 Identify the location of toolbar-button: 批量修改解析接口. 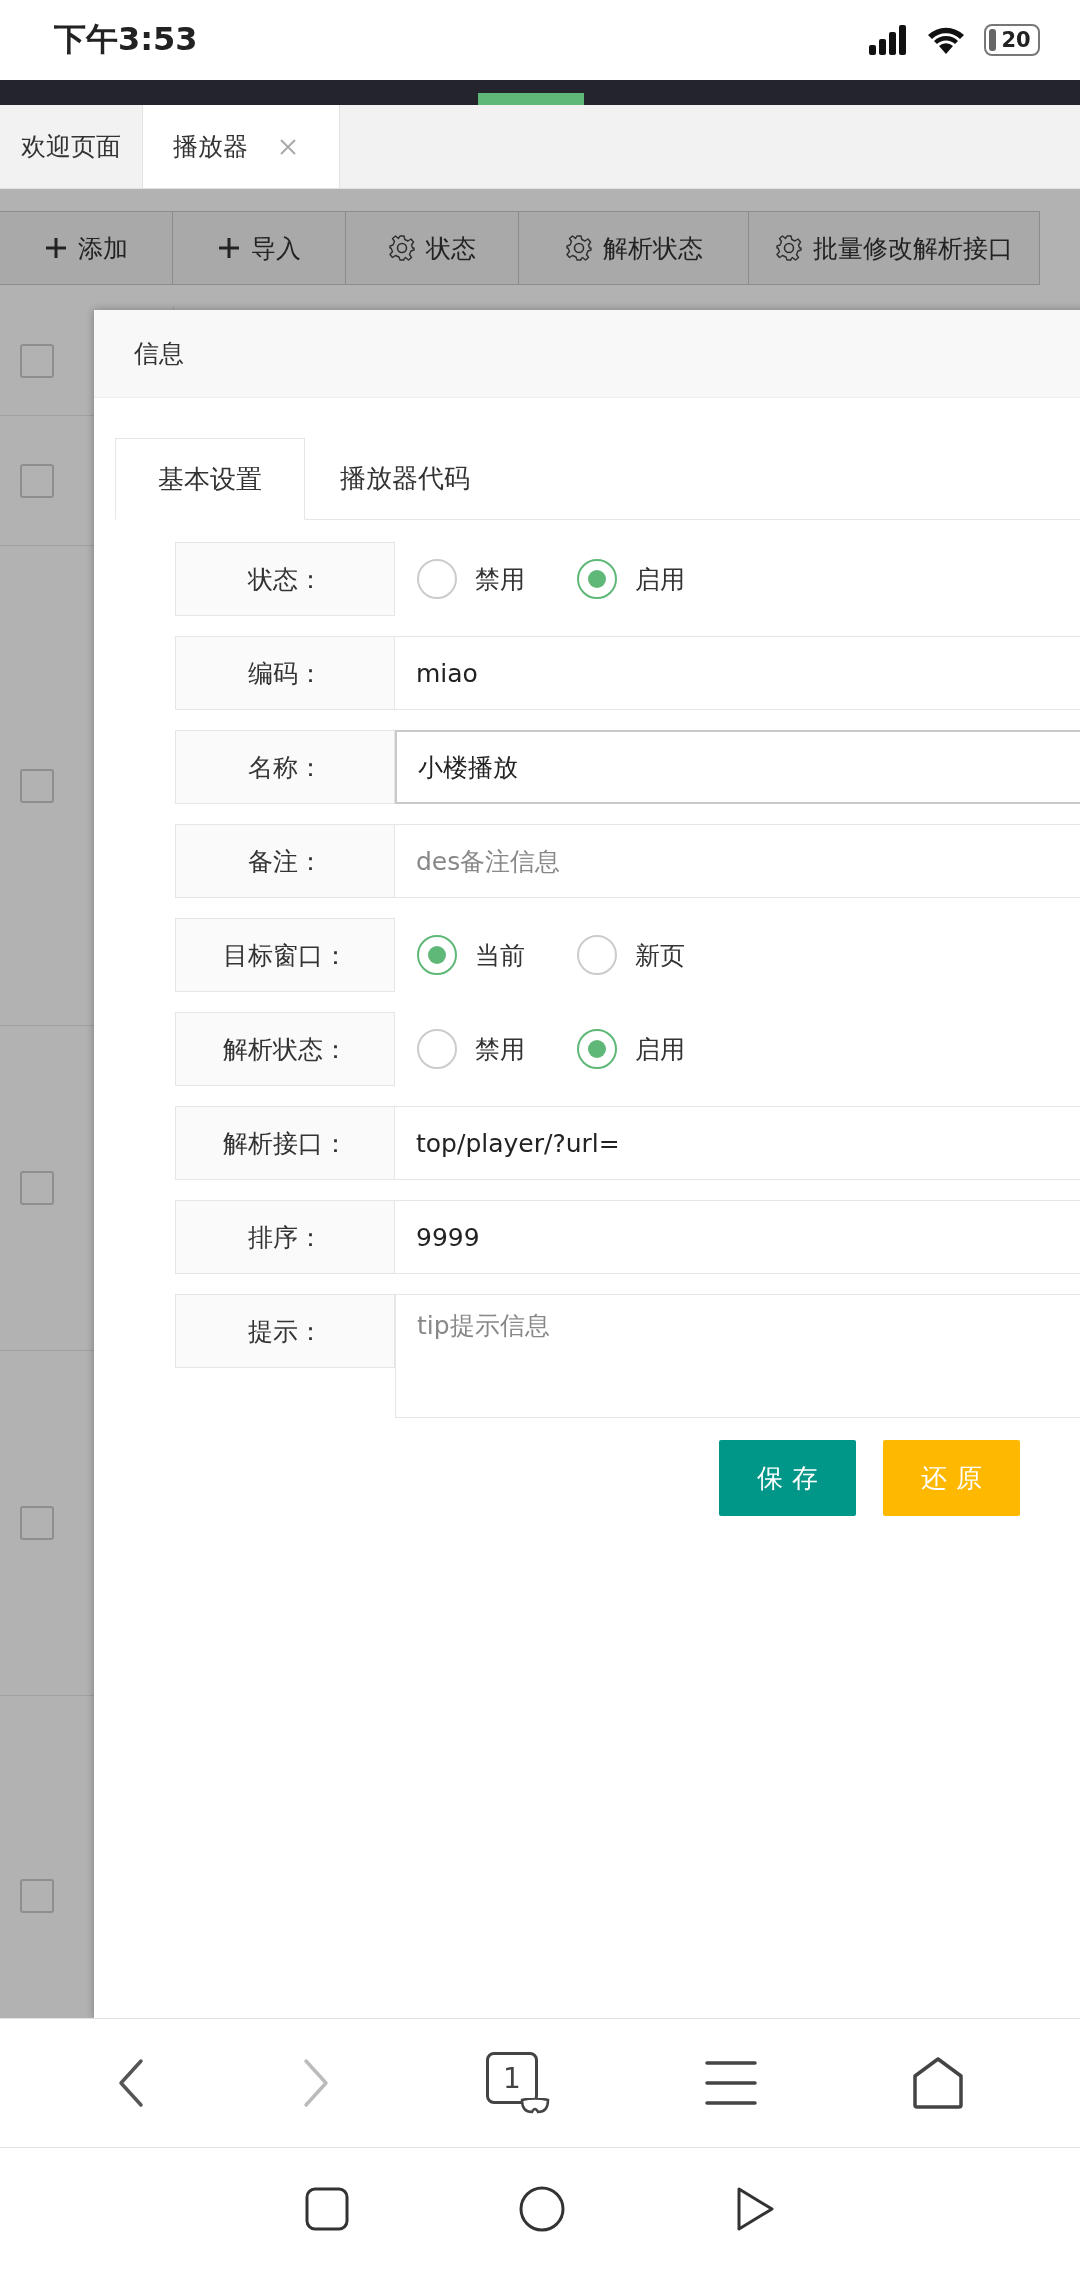
(894, 248).